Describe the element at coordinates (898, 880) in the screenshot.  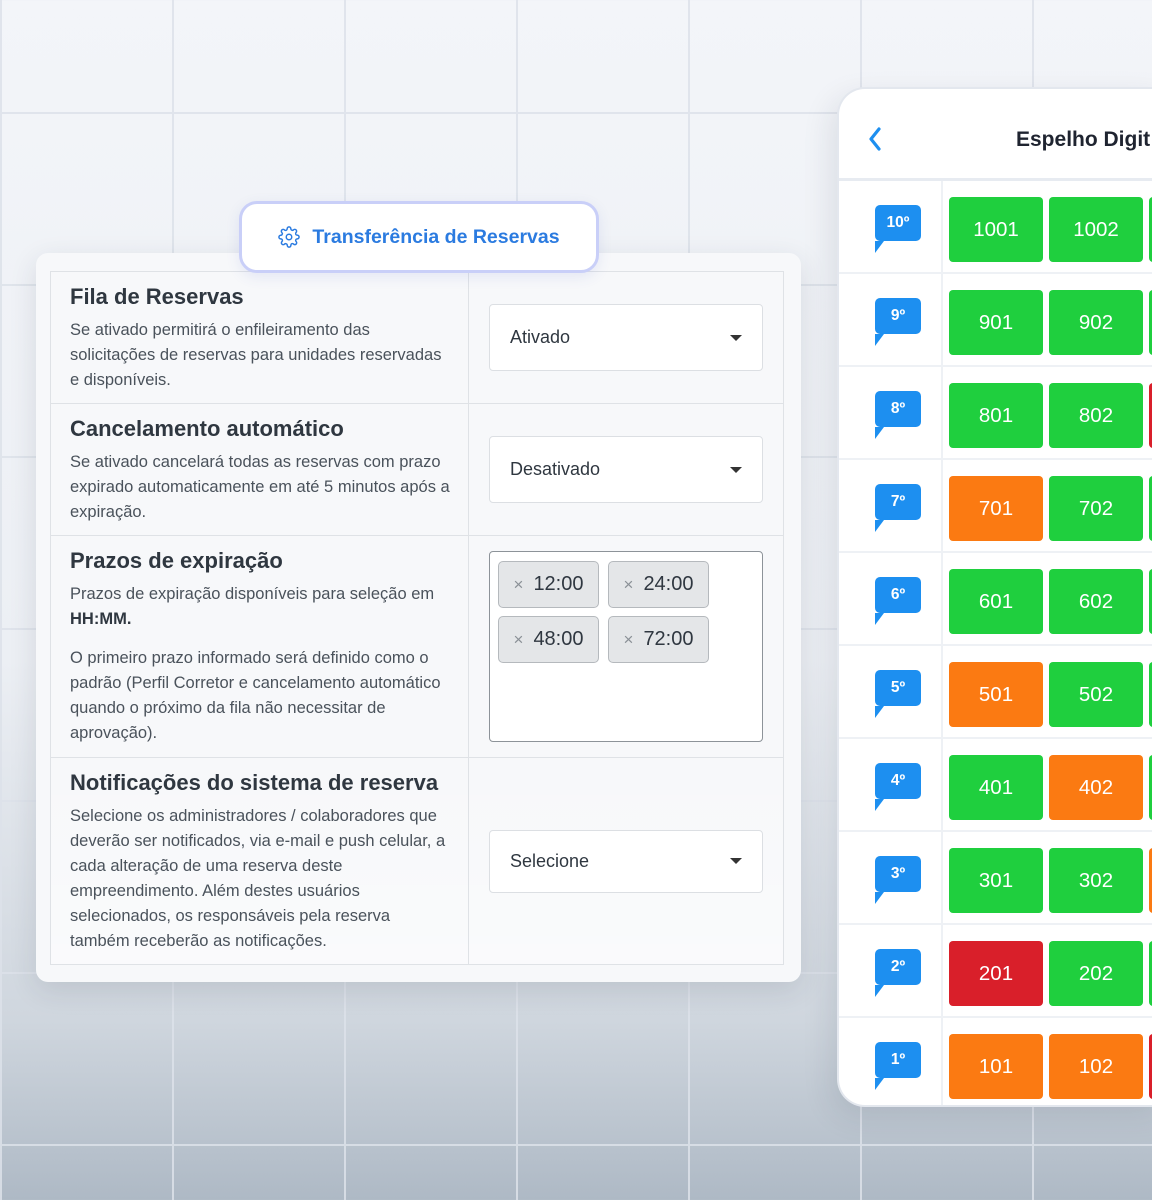
I see `floor-flag: 3º` at that location.